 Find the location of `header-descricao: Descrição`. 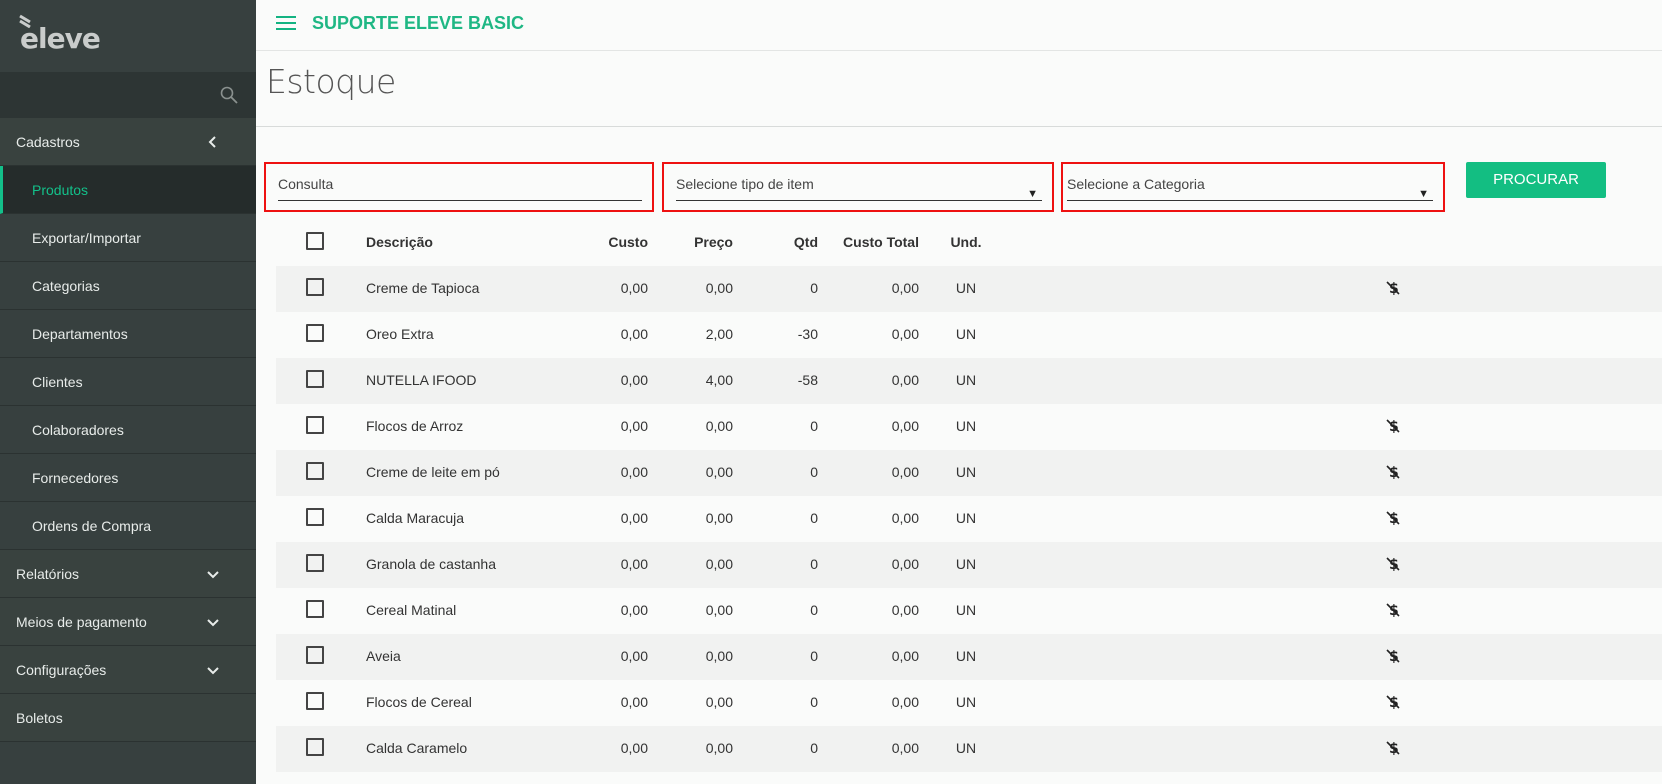

header-descricao: Descrição is located at coordinates (399, 242).